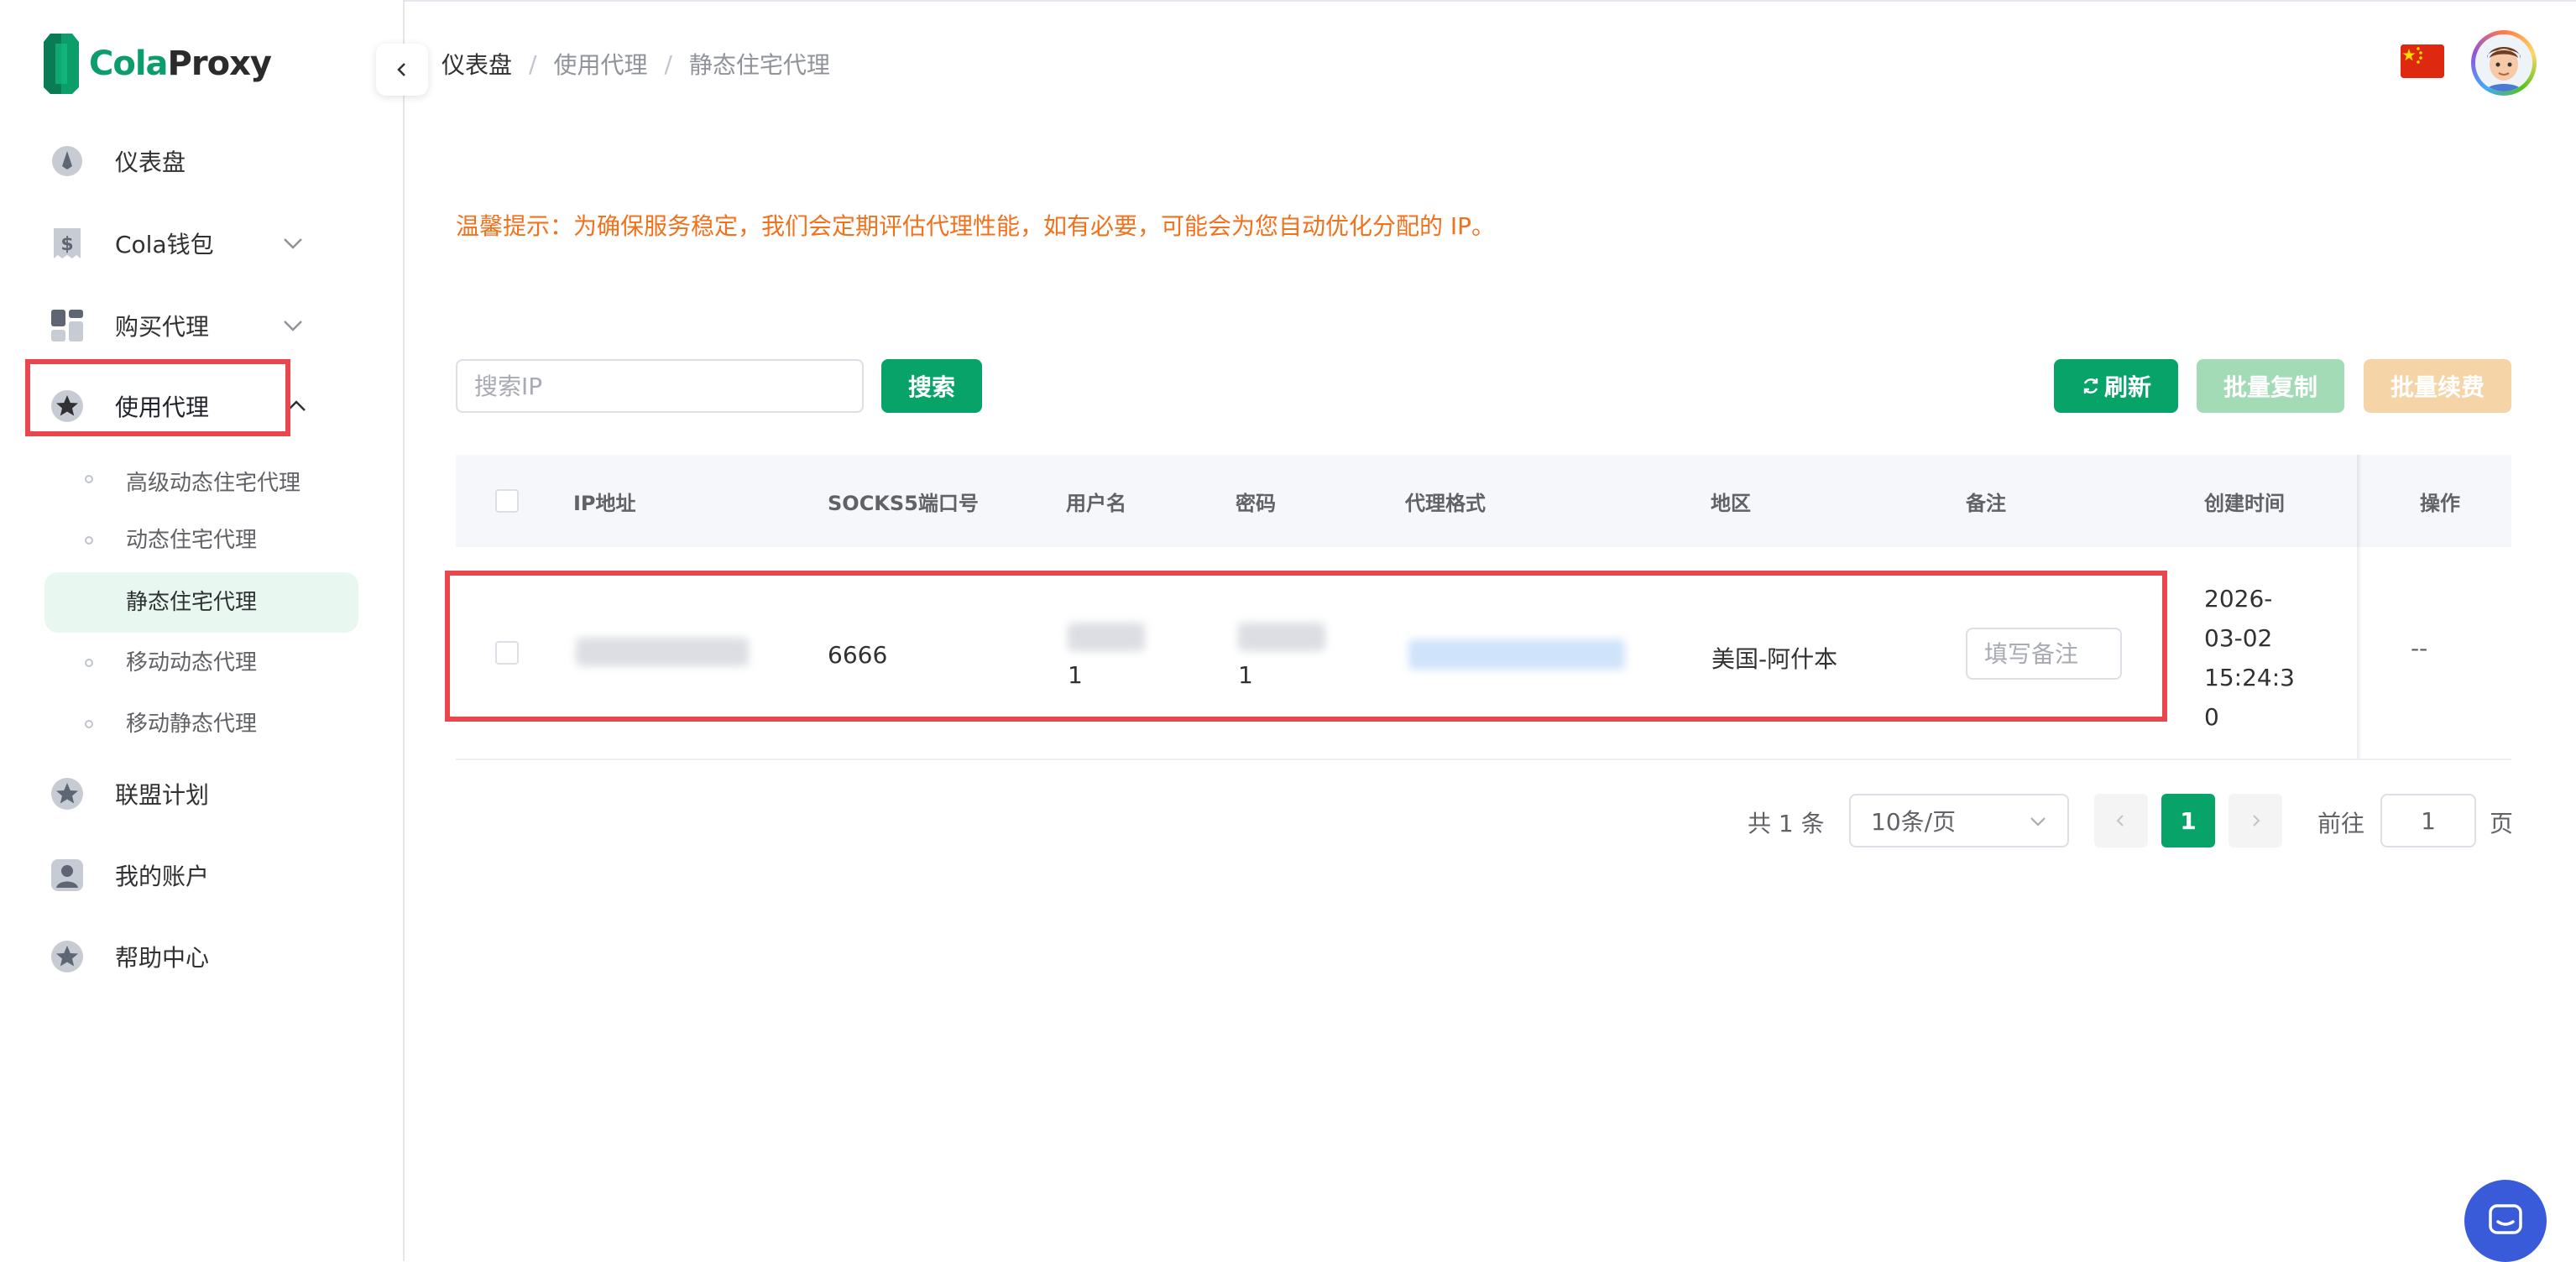 This screenshot has height=1262, width=2576. I want to click on column-header-remark: 备注, so click(1986, 503).